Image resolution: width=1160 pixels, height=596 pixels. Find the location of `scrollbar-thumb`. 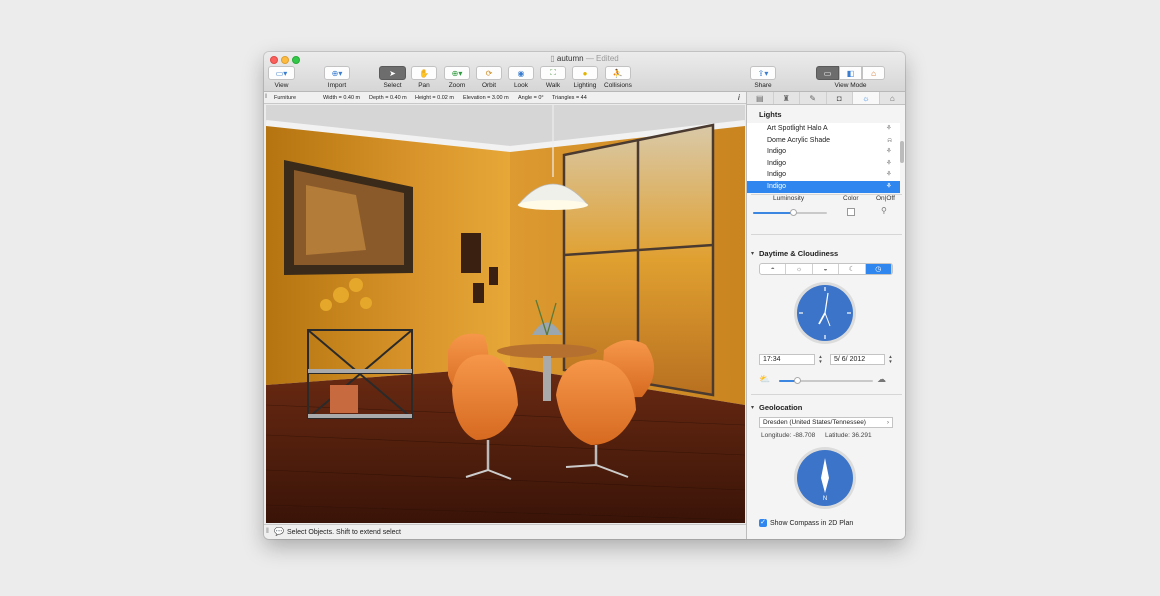

scrollbar-thumb is located at coordinates (902, 152).